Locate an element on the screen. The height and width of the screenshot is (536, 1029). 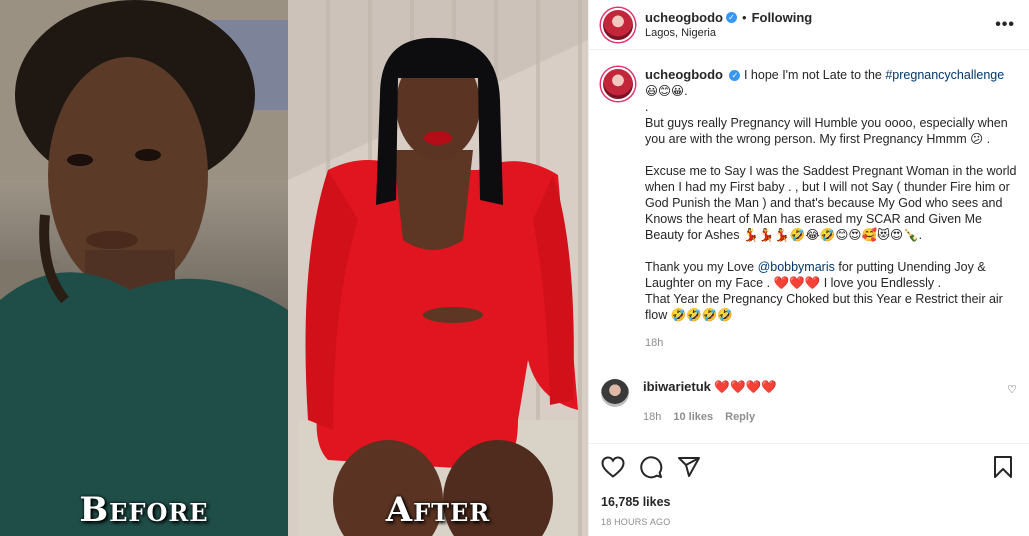
post-location: Lagos, Nigeria is located at coordinates (820, 33).